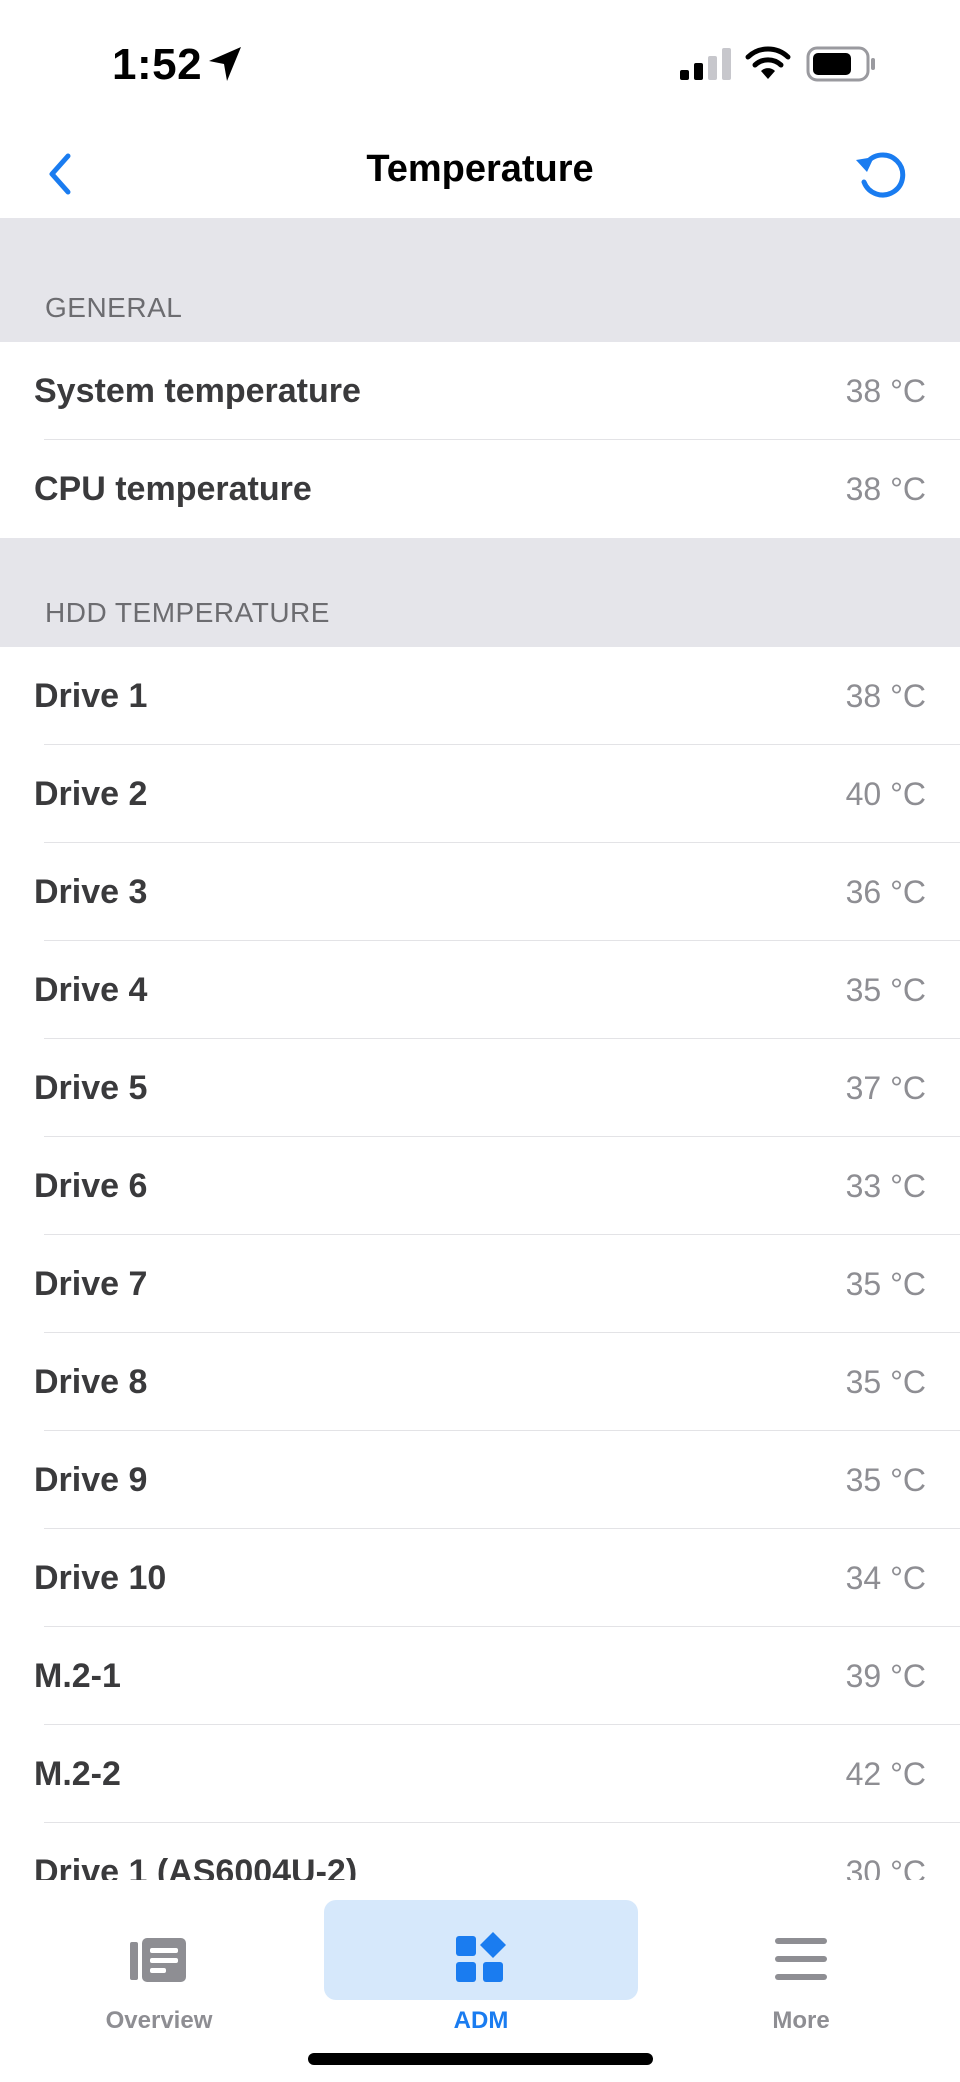 The image size is (960, 2082). Describe the element at coordinates (768, 62) in the screenshot. I see `wifi-icon` at that location.